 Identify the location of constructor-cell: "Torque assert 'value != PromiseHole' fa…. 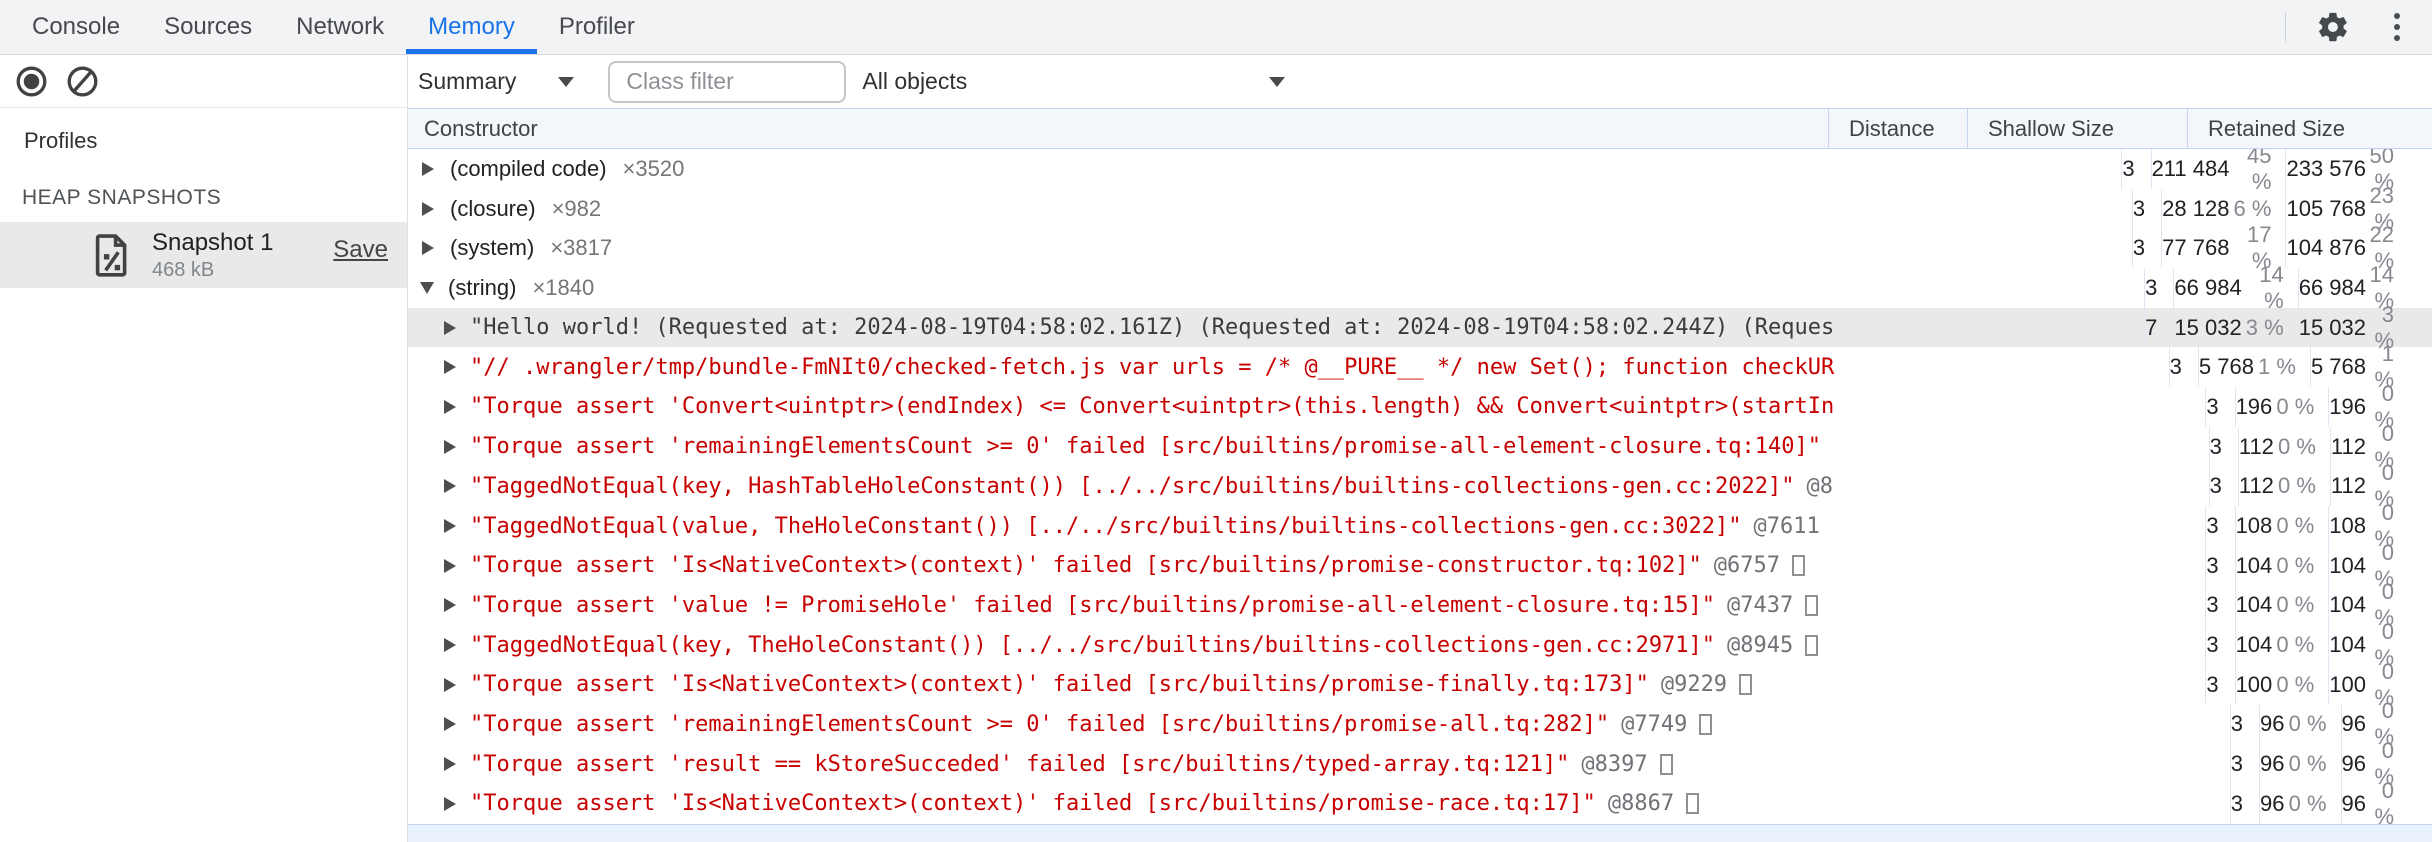
(1306, 606).